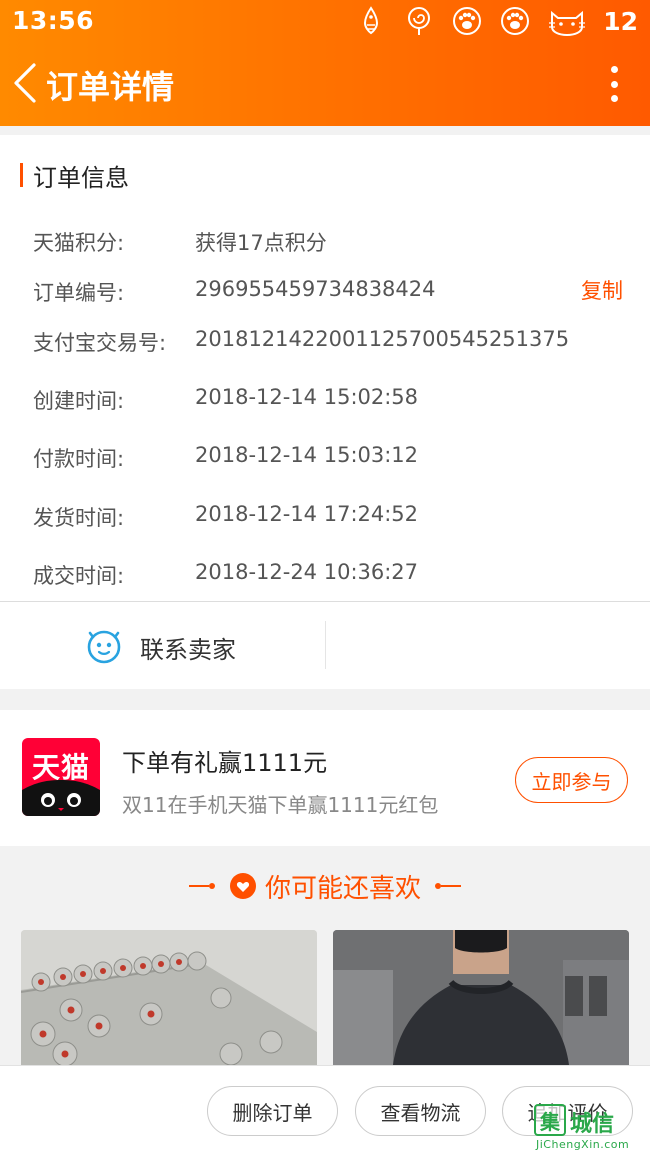  What do you see at coordinates (61, 798) in the screenshot?
I see `tmall-cat-face-icon` at bounding box center [61, 798].